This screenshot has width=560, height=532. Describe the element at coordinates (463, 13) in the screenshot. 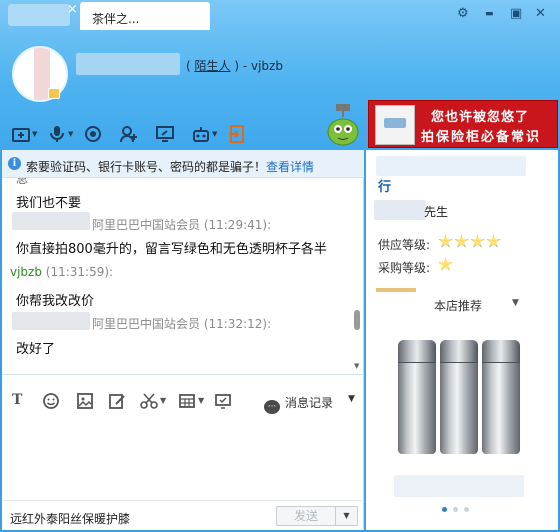

I see `settings-icon: ⚙` at that location.